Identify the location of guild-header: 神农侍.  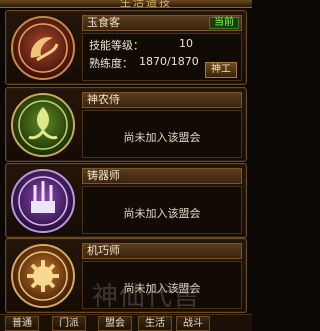
(162, 100).